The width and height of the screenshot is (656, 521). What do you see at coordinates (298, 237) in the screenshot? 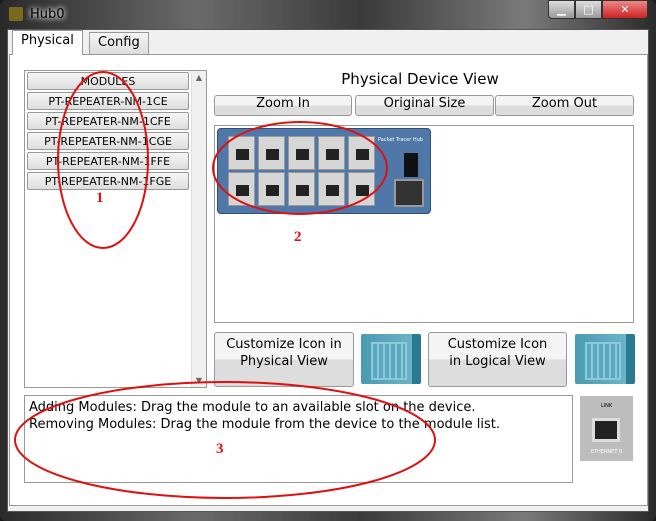
I see `annotation-label-2: 2` at bounding box center [298, 237].